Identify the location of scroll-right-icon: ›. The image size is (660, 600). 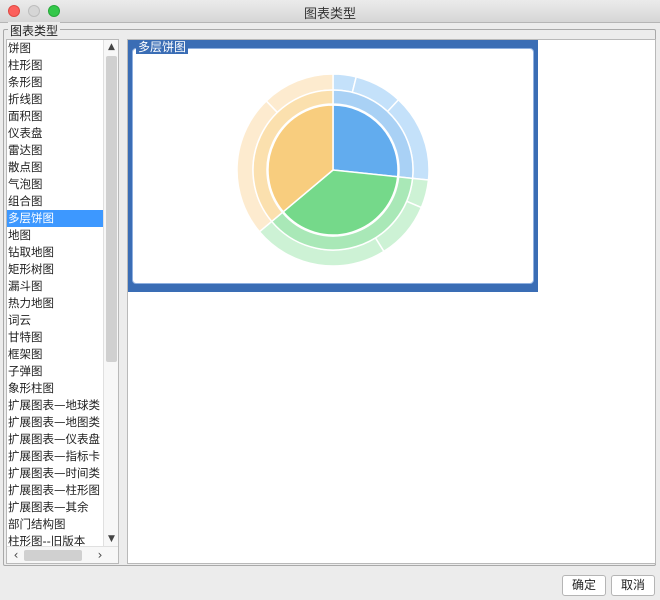
(100, 555).